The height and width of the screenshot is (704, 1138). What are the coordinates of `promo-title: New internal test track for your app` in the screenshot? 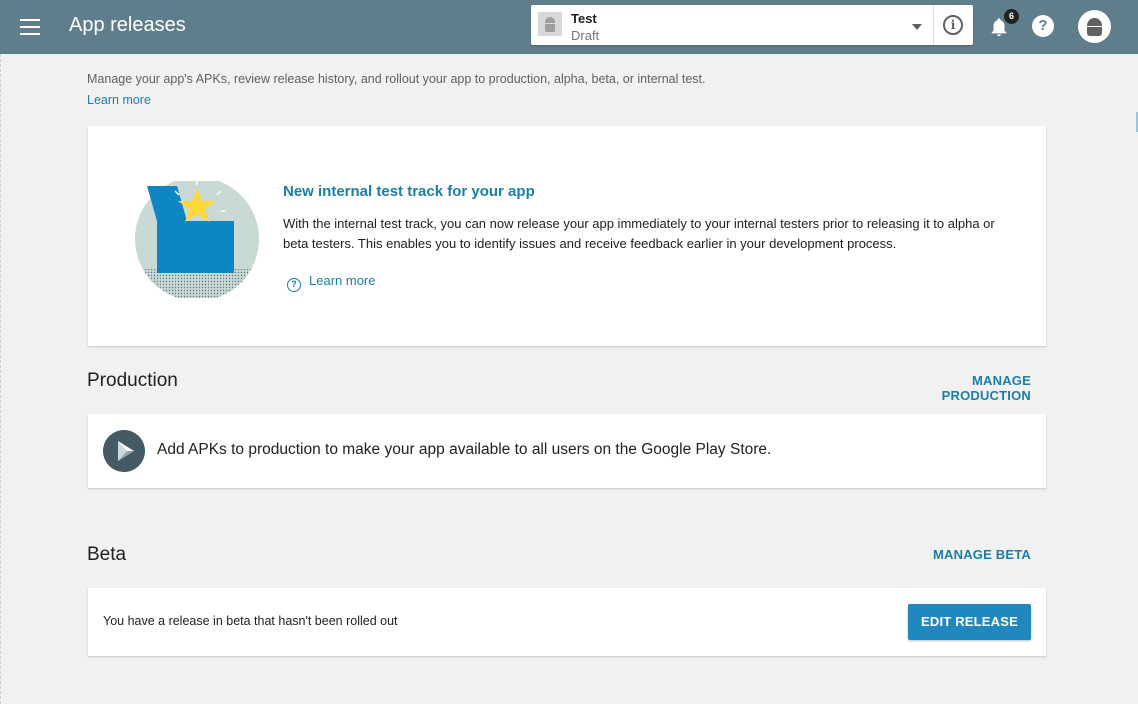 It's located at (409, 191).